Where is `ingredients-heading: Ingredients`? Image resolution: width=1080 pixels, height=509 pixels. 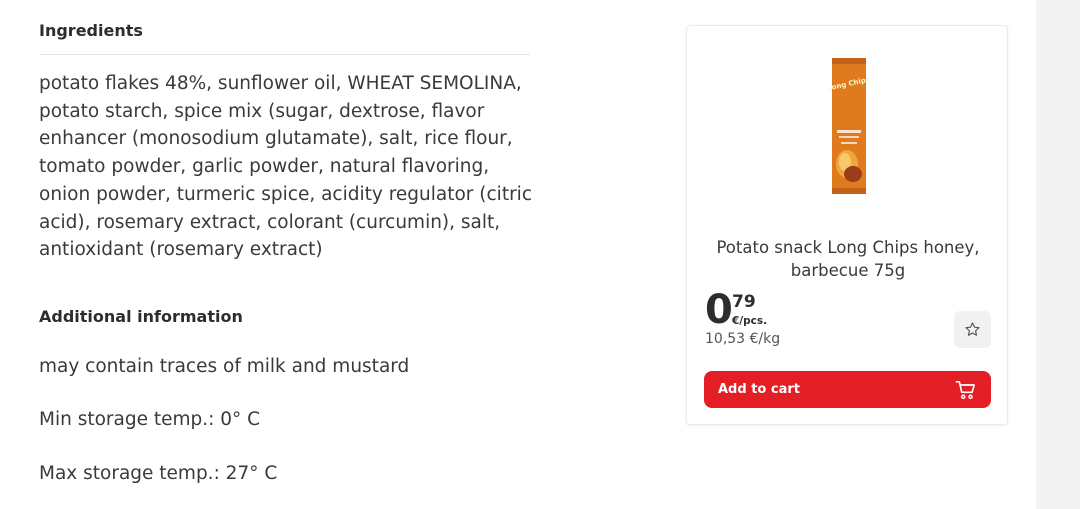 ingredients-heading: Ingredients is located at coordinates (91, 30).